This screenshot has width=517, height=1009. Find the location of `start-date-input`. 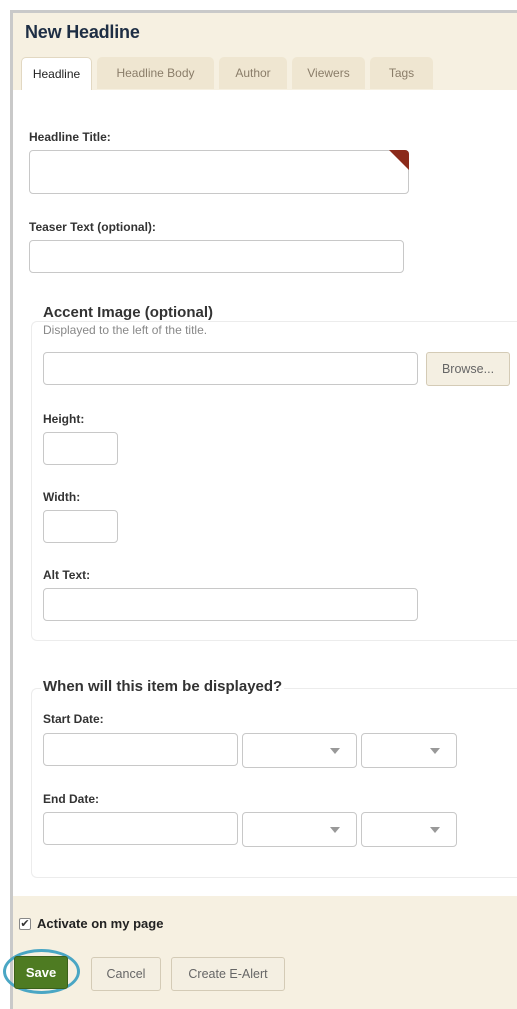

start-date-input is located at coordinates (140, 749).